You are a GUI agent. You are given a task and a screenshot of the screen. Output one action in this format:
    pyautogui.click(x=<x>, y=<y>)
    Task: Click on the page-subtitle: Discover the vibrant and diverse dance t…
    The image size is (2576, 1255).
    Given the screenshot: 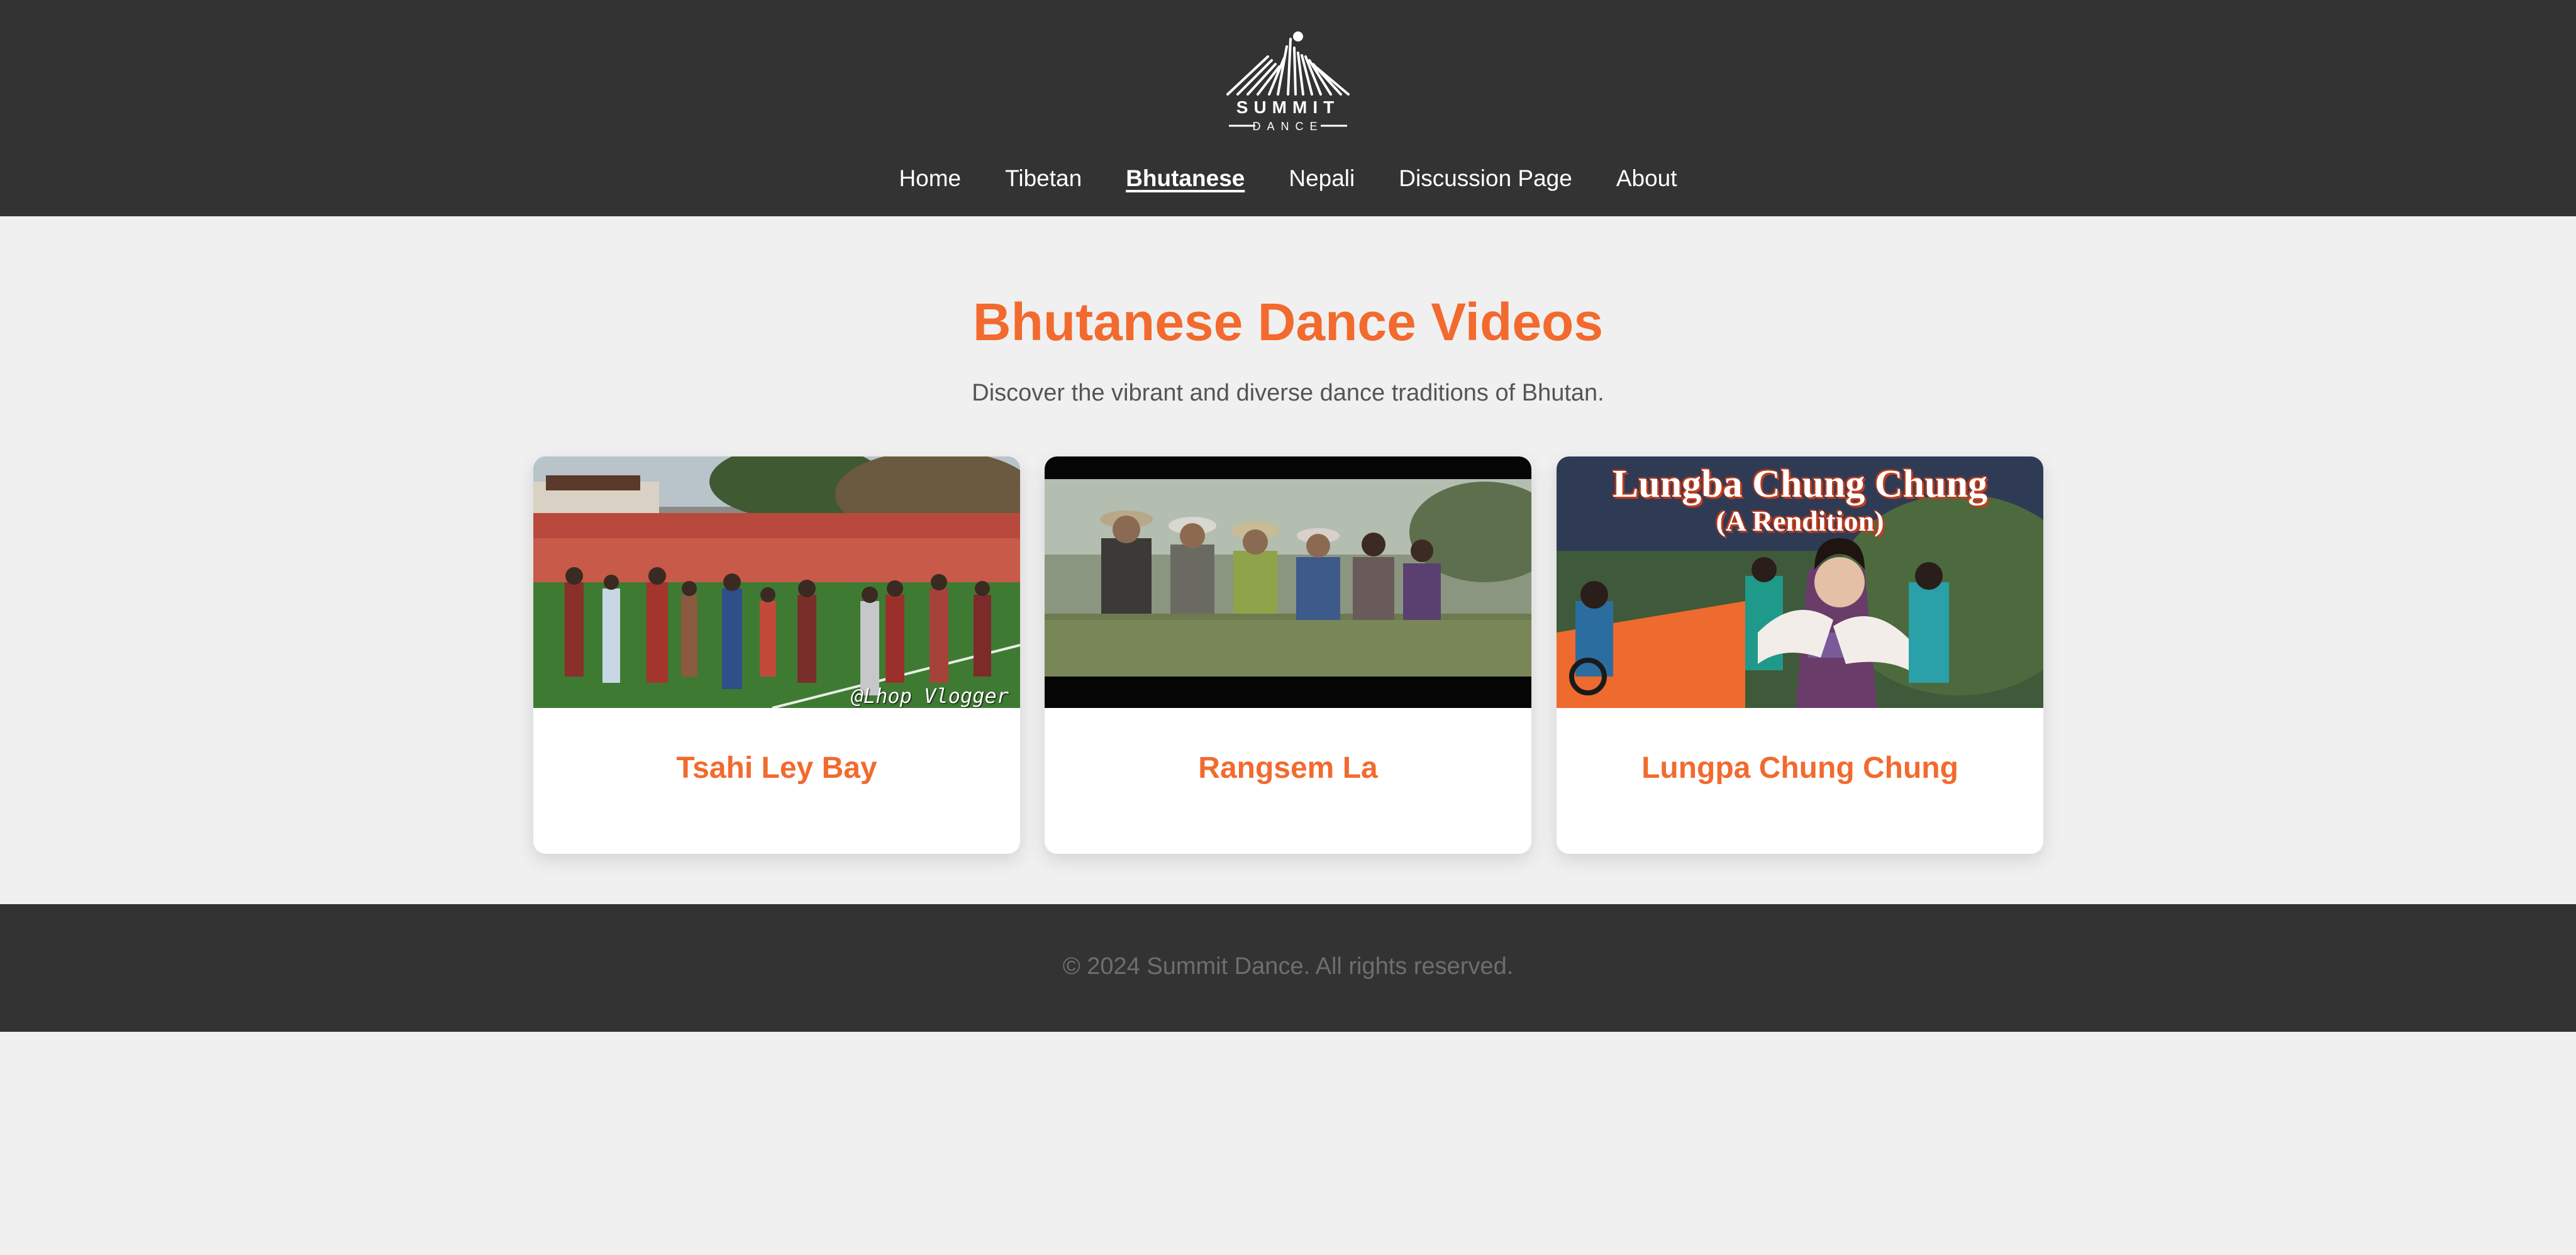 What is the action you would take?
    pyautogui.click(x=1288, y=393)
    